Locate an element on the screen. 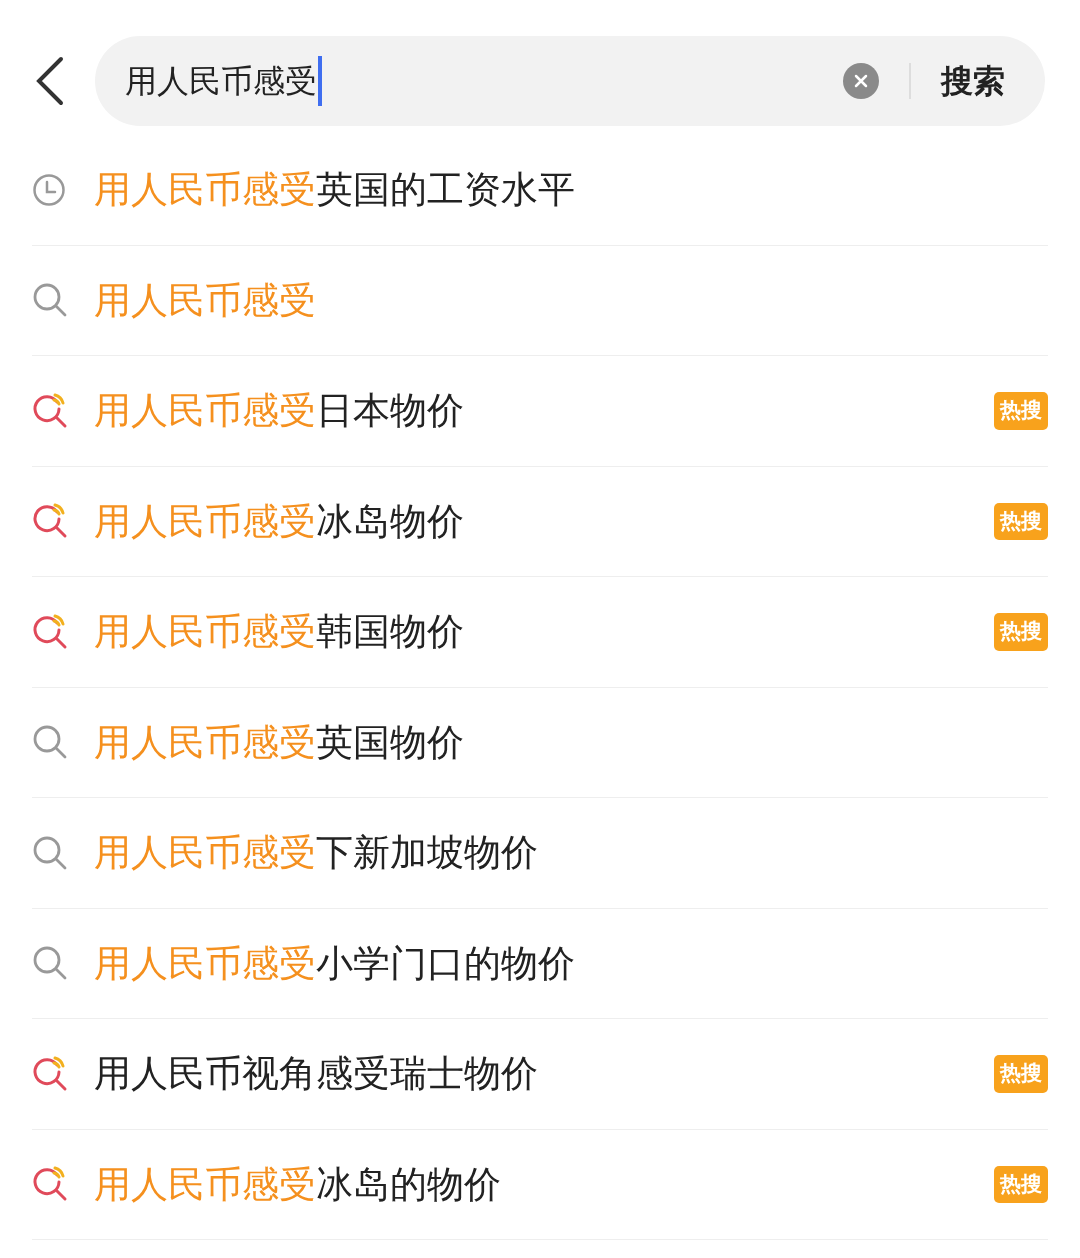 This screenshot has width=1080, height=1258. suggestion-text: 用人民币感受英国物价 is located at coordinates (279, 742).